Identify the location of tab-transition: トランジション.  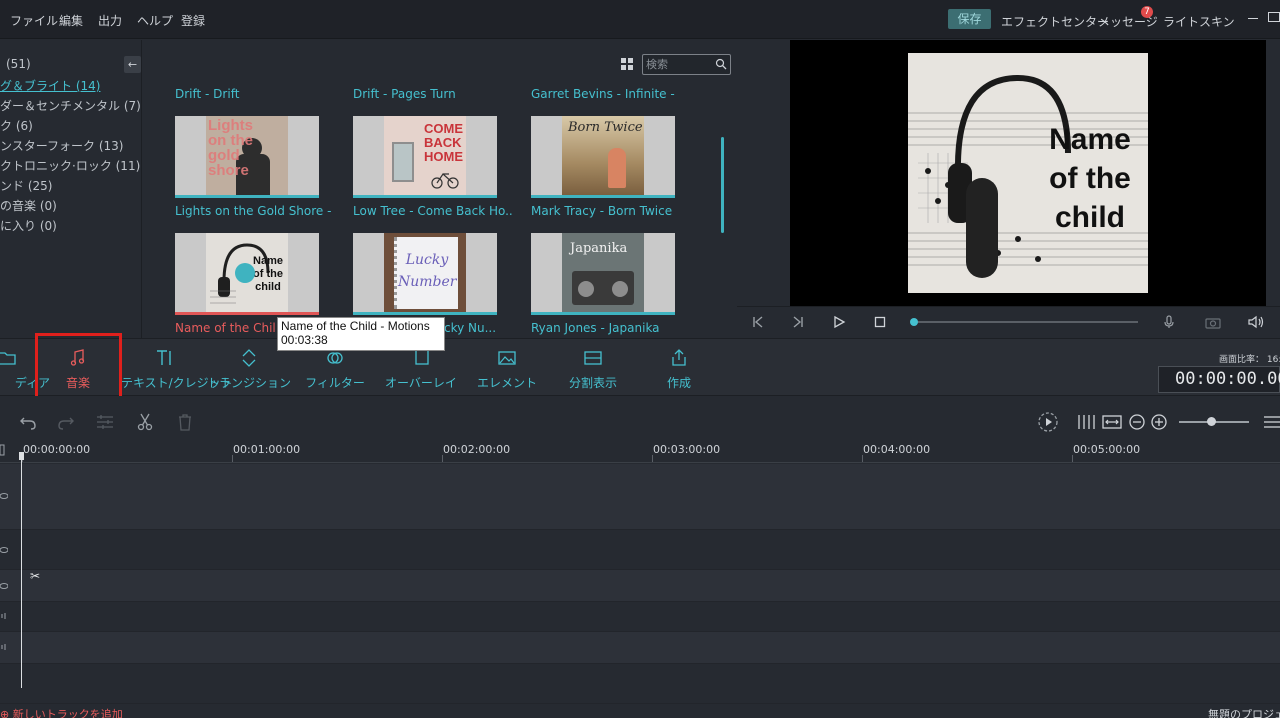
(249, 370).